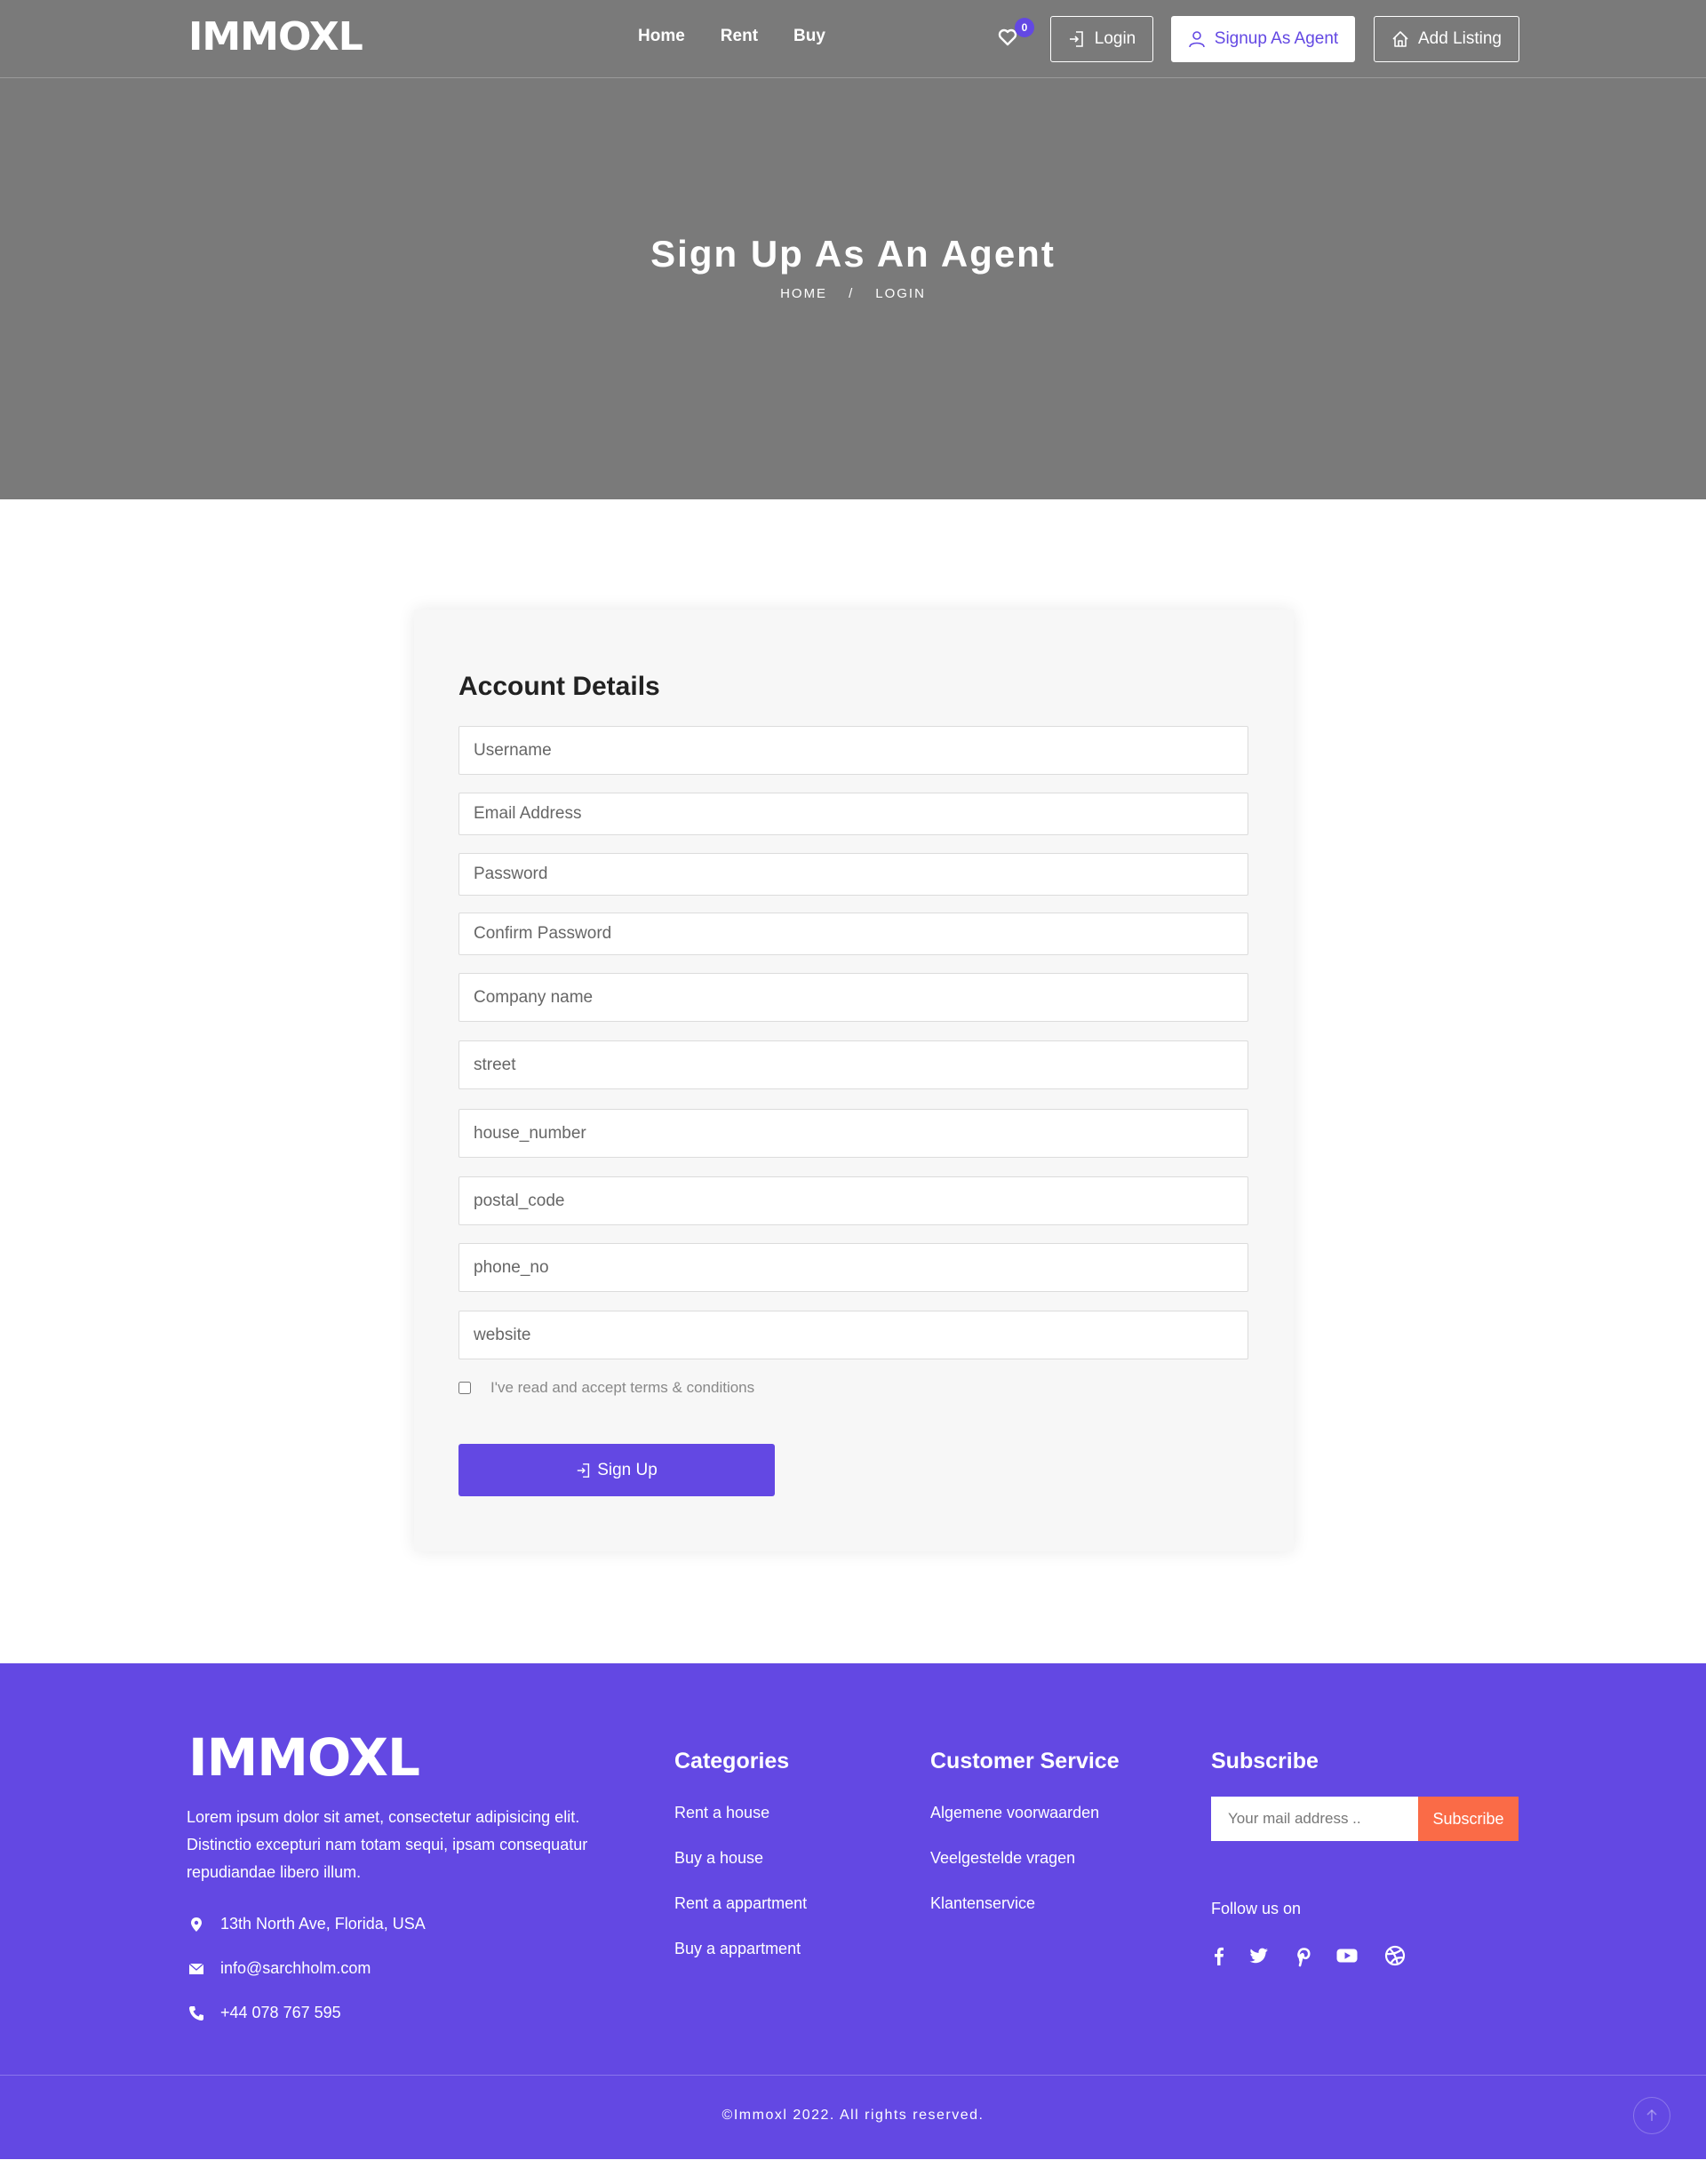 This screenshot has height=2184, width=1706. What do you see at coordinates (196, 1924) in the screenshot?
I see `map-pin-icon` at bounding box center [196, 1924].